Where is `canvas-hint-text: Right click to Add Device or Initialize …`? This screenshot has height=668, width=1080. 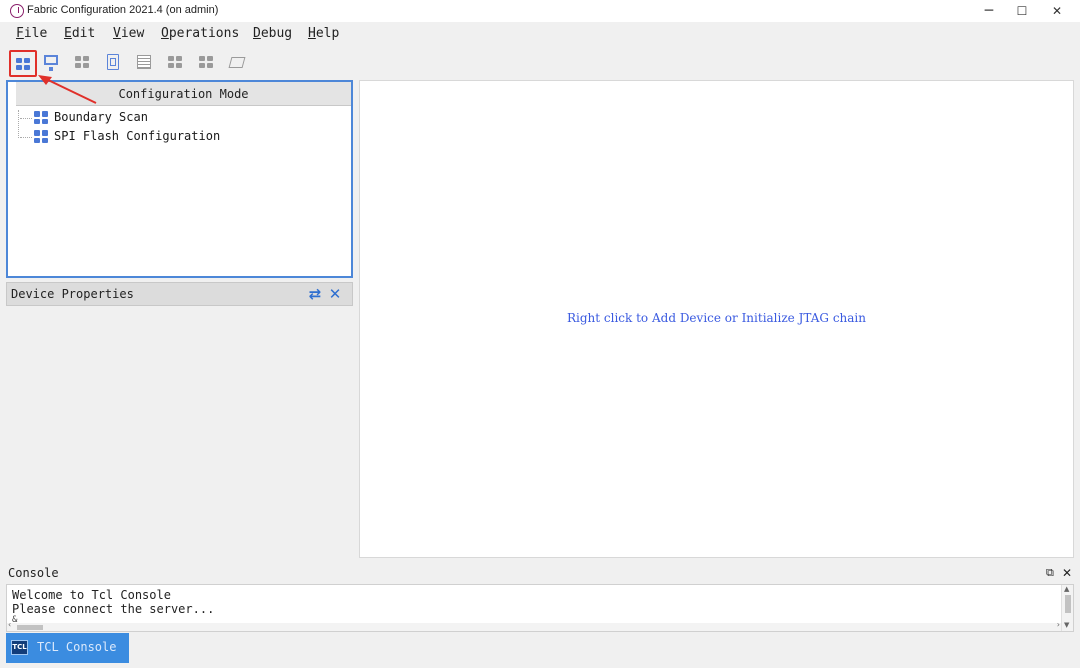
canvas-hint-text: Right click to Add Device or Initialize … is located at coordinates (716, 318).